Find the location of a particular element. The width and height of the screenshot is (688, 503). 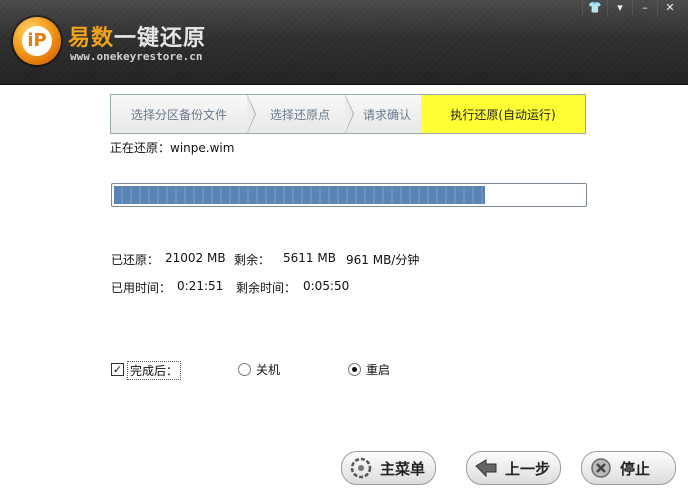

skin-icon: 👕 is located at coordinates (594, 8).